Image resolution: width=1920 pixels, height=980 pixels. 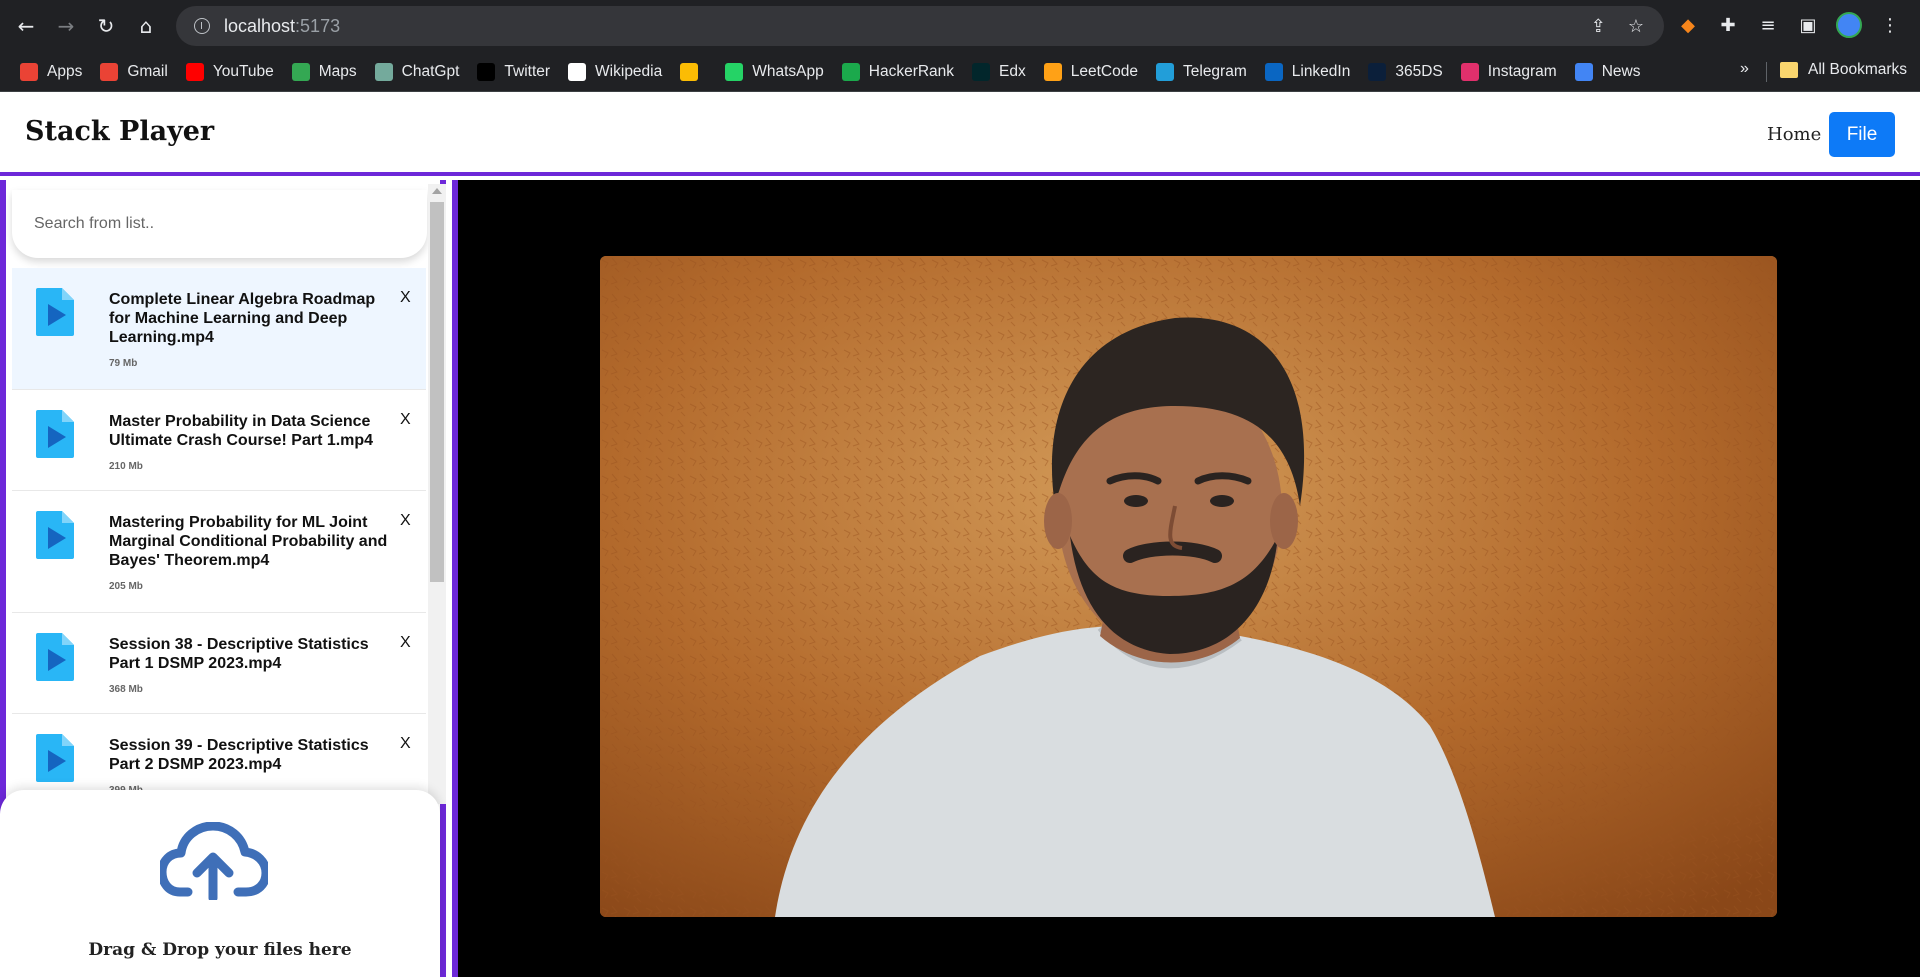 I want to click on edx-icon, so click(x=981, y=71).